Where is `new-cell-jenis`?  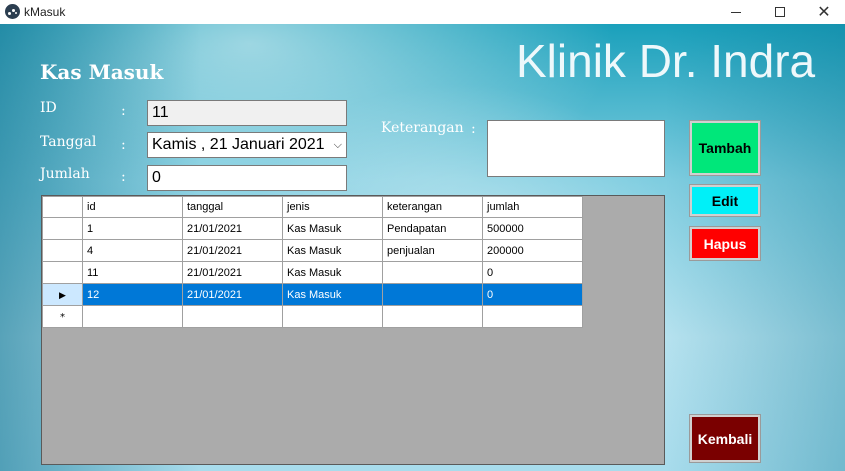
new-cell-jenis is located at coordinates (332, 316).